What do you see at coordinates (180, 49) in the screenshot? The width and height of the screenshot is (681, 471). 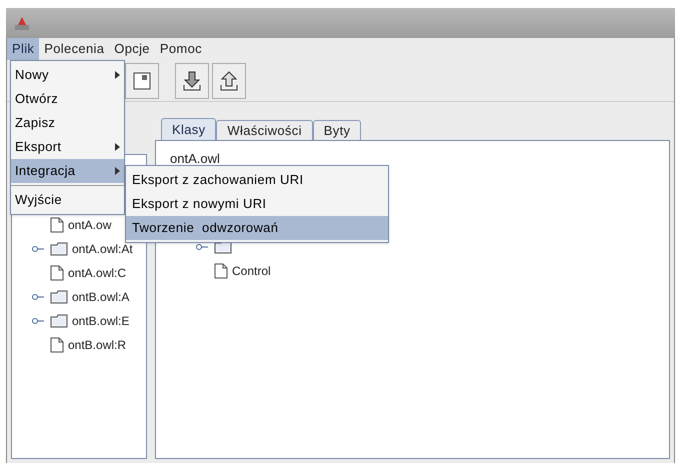 I see `menu-item: Pomoc` at bounding box center [180, 49].